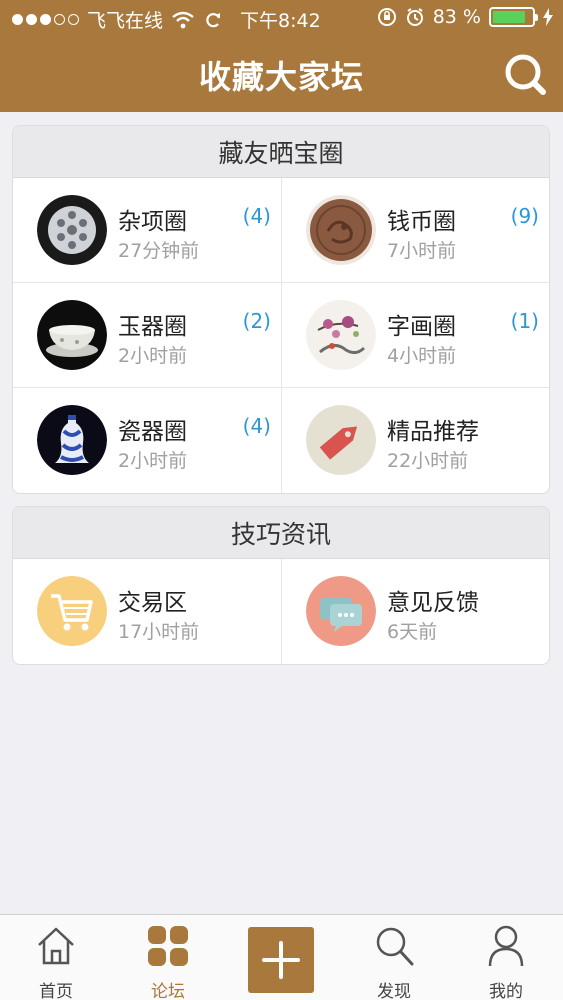  I want to click on app-header: 飞飞在线 下午8:42 83 % 收藏大家坛, so click(281, 56).